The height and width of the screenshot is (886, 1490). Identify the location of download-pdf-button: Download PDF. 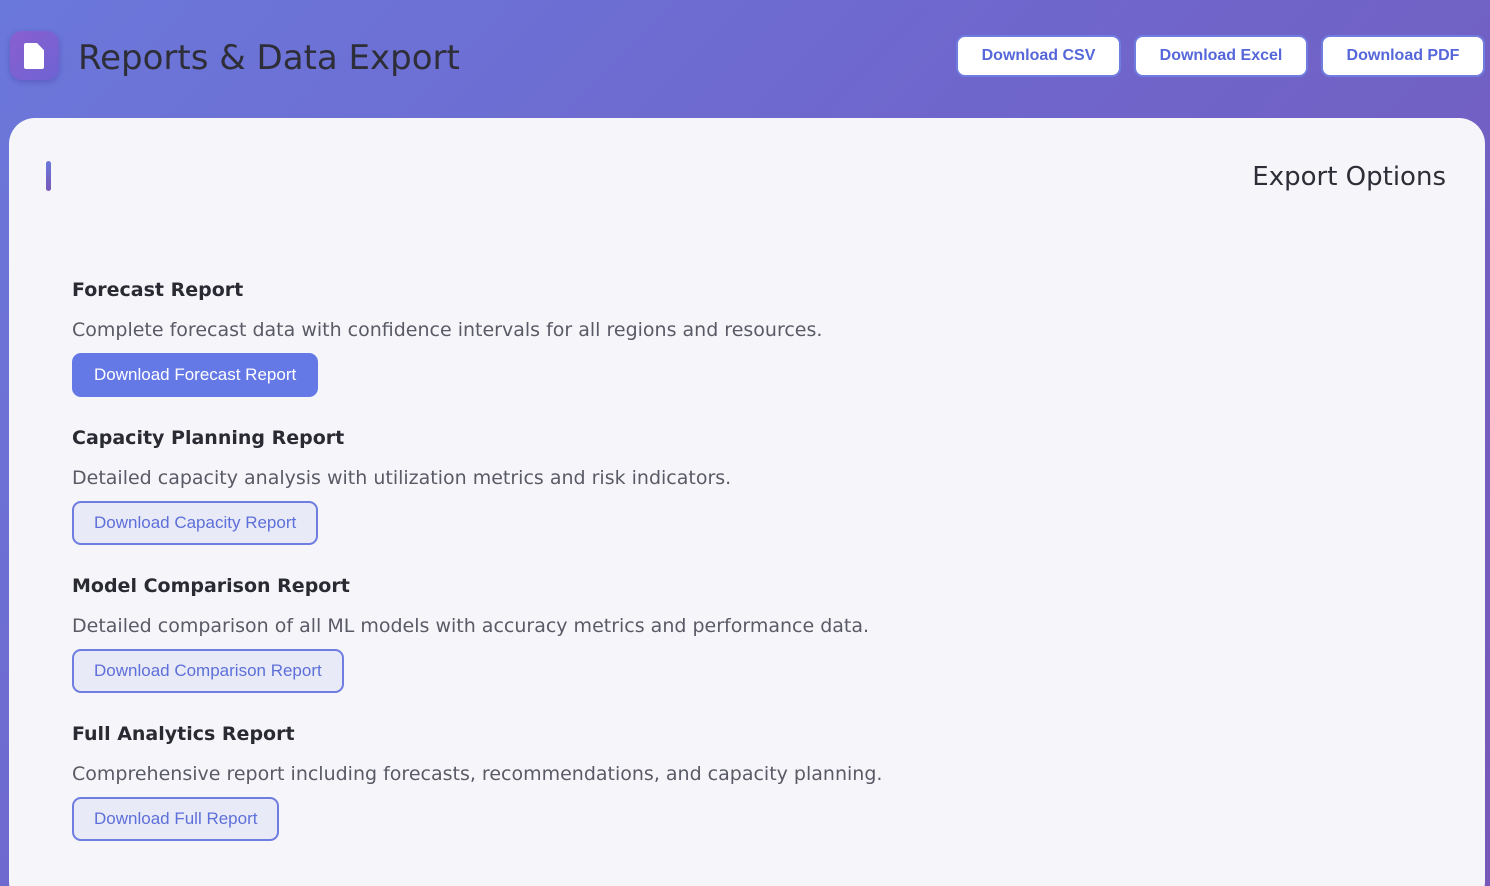
(1403, 56).